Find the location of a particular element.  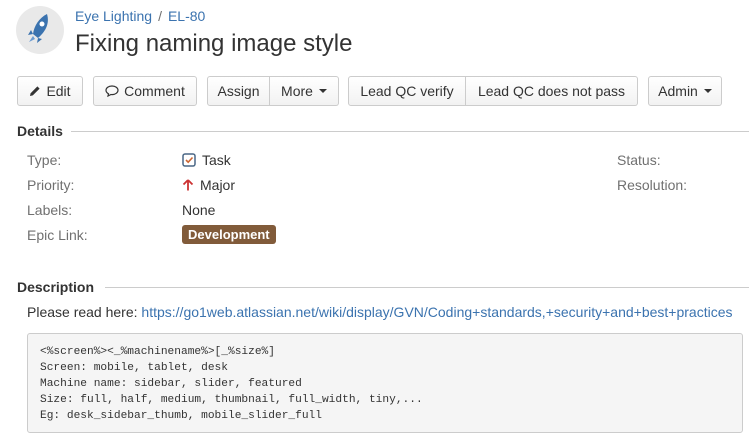

lead-qc-does-not-pass-label: Lead QC does not pass is located at coordinates (551, 91).